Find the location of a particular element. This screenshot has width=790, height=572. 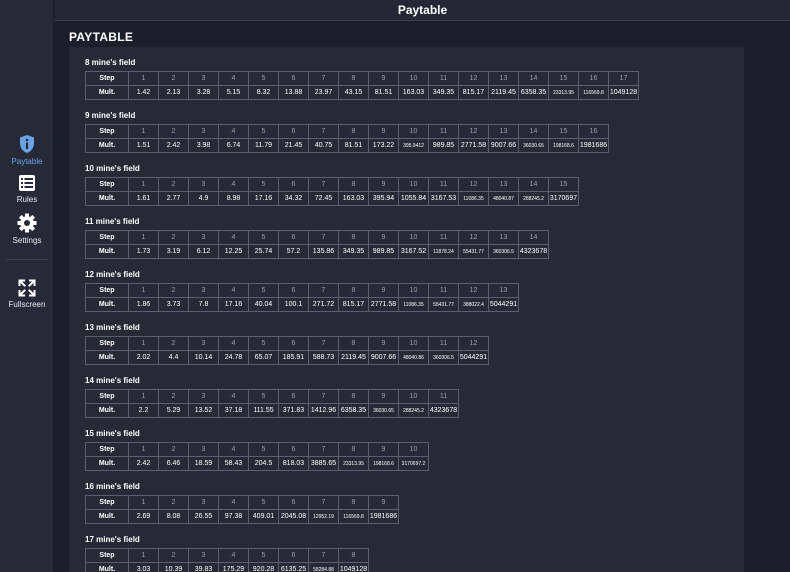

sidebar-item-rules: Rules is located at coordinates (27, 189).